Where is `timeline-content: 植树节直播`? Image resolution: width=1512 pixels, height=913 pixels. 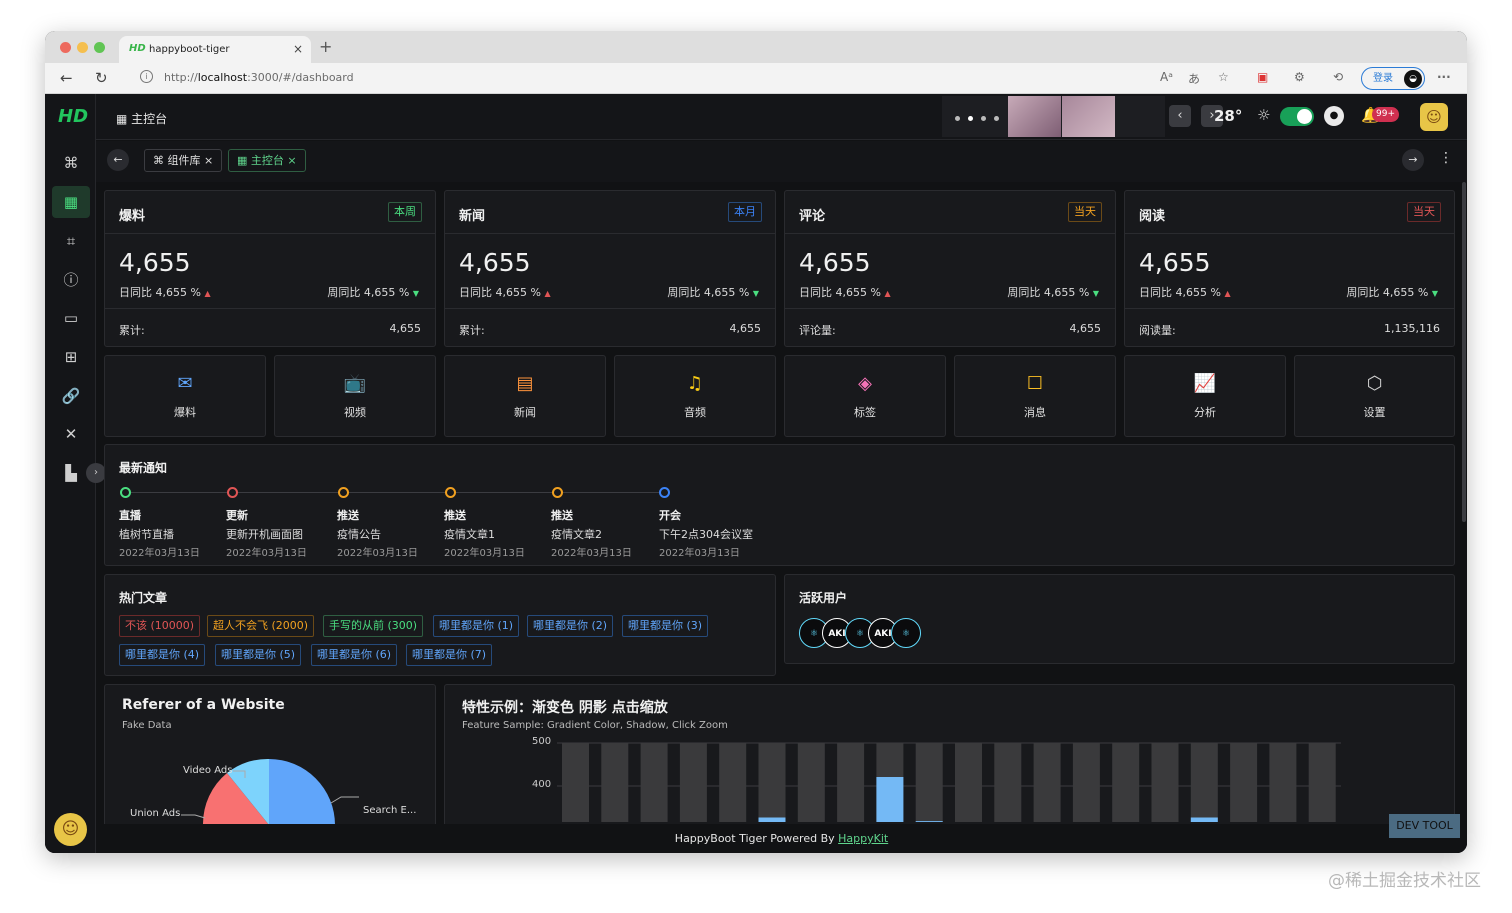 timeline-content: 植树节直播 is located at coordinates (146, 534).